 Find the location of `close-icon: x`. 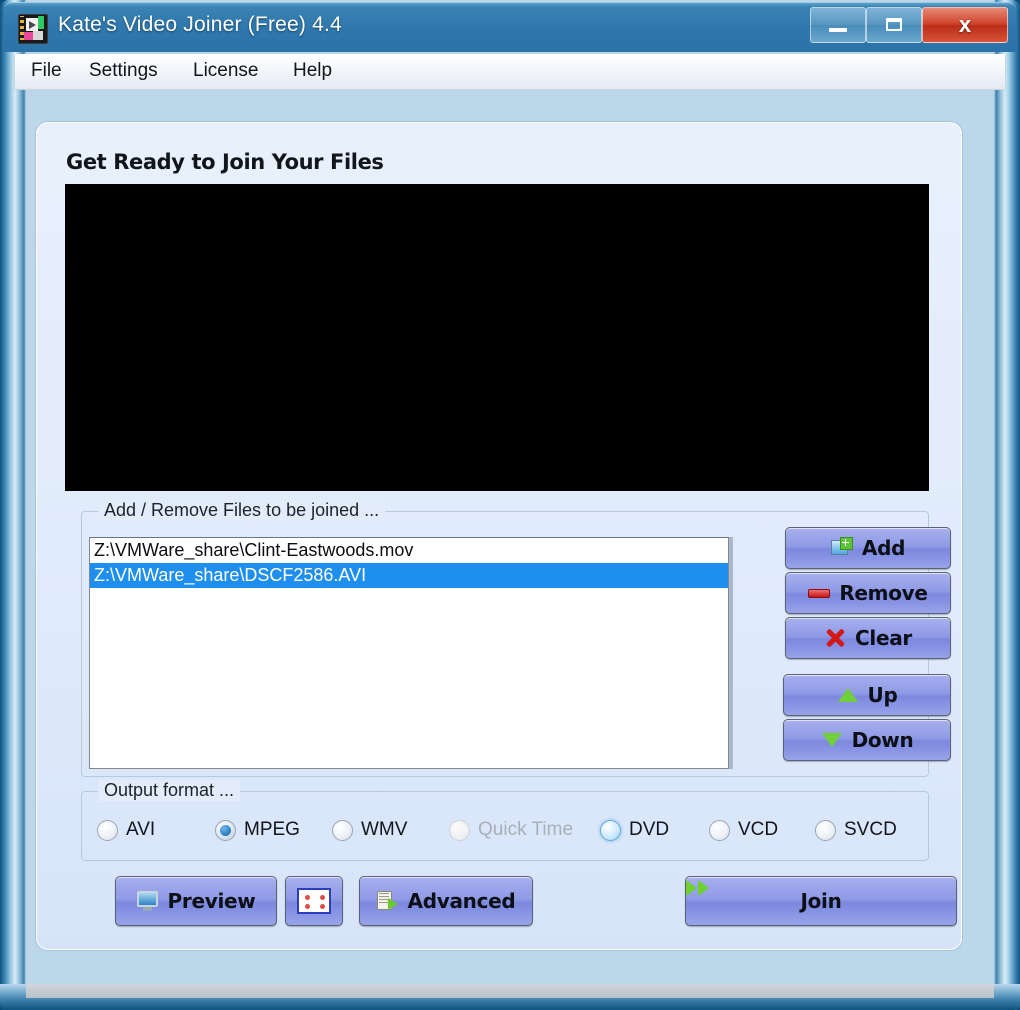

close-icon: x is located at coordinates (965, 24).